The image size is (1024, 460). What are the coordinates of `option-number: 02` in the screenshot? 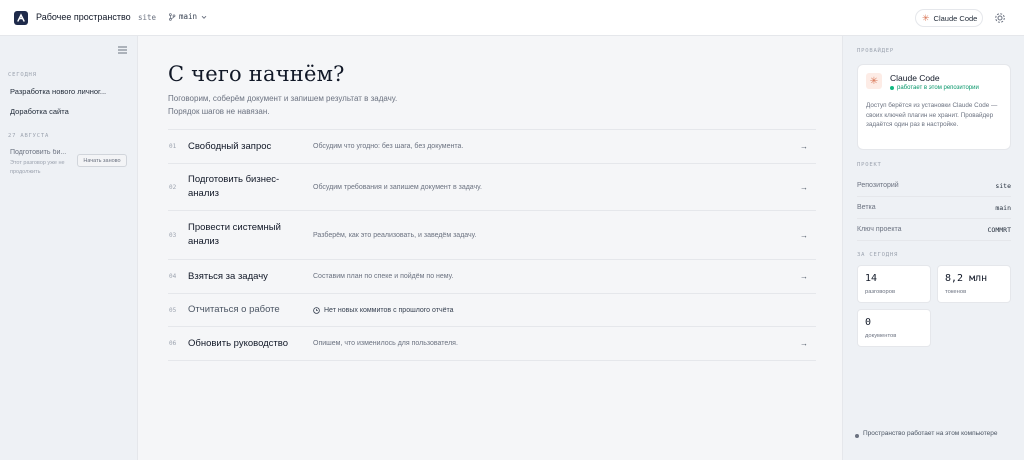 It's located at (173, 187).